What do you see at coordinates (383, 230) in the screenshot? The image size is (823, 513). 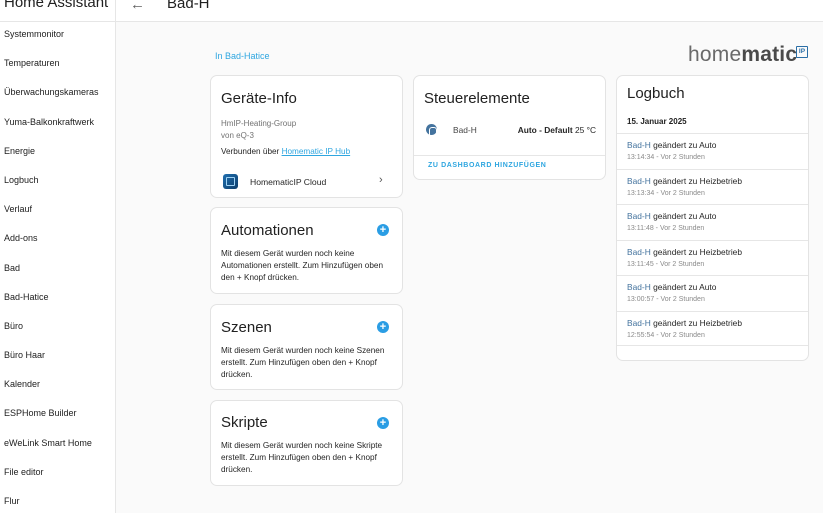 I see `add-automation-button: +` at bounding box center [383, 230].